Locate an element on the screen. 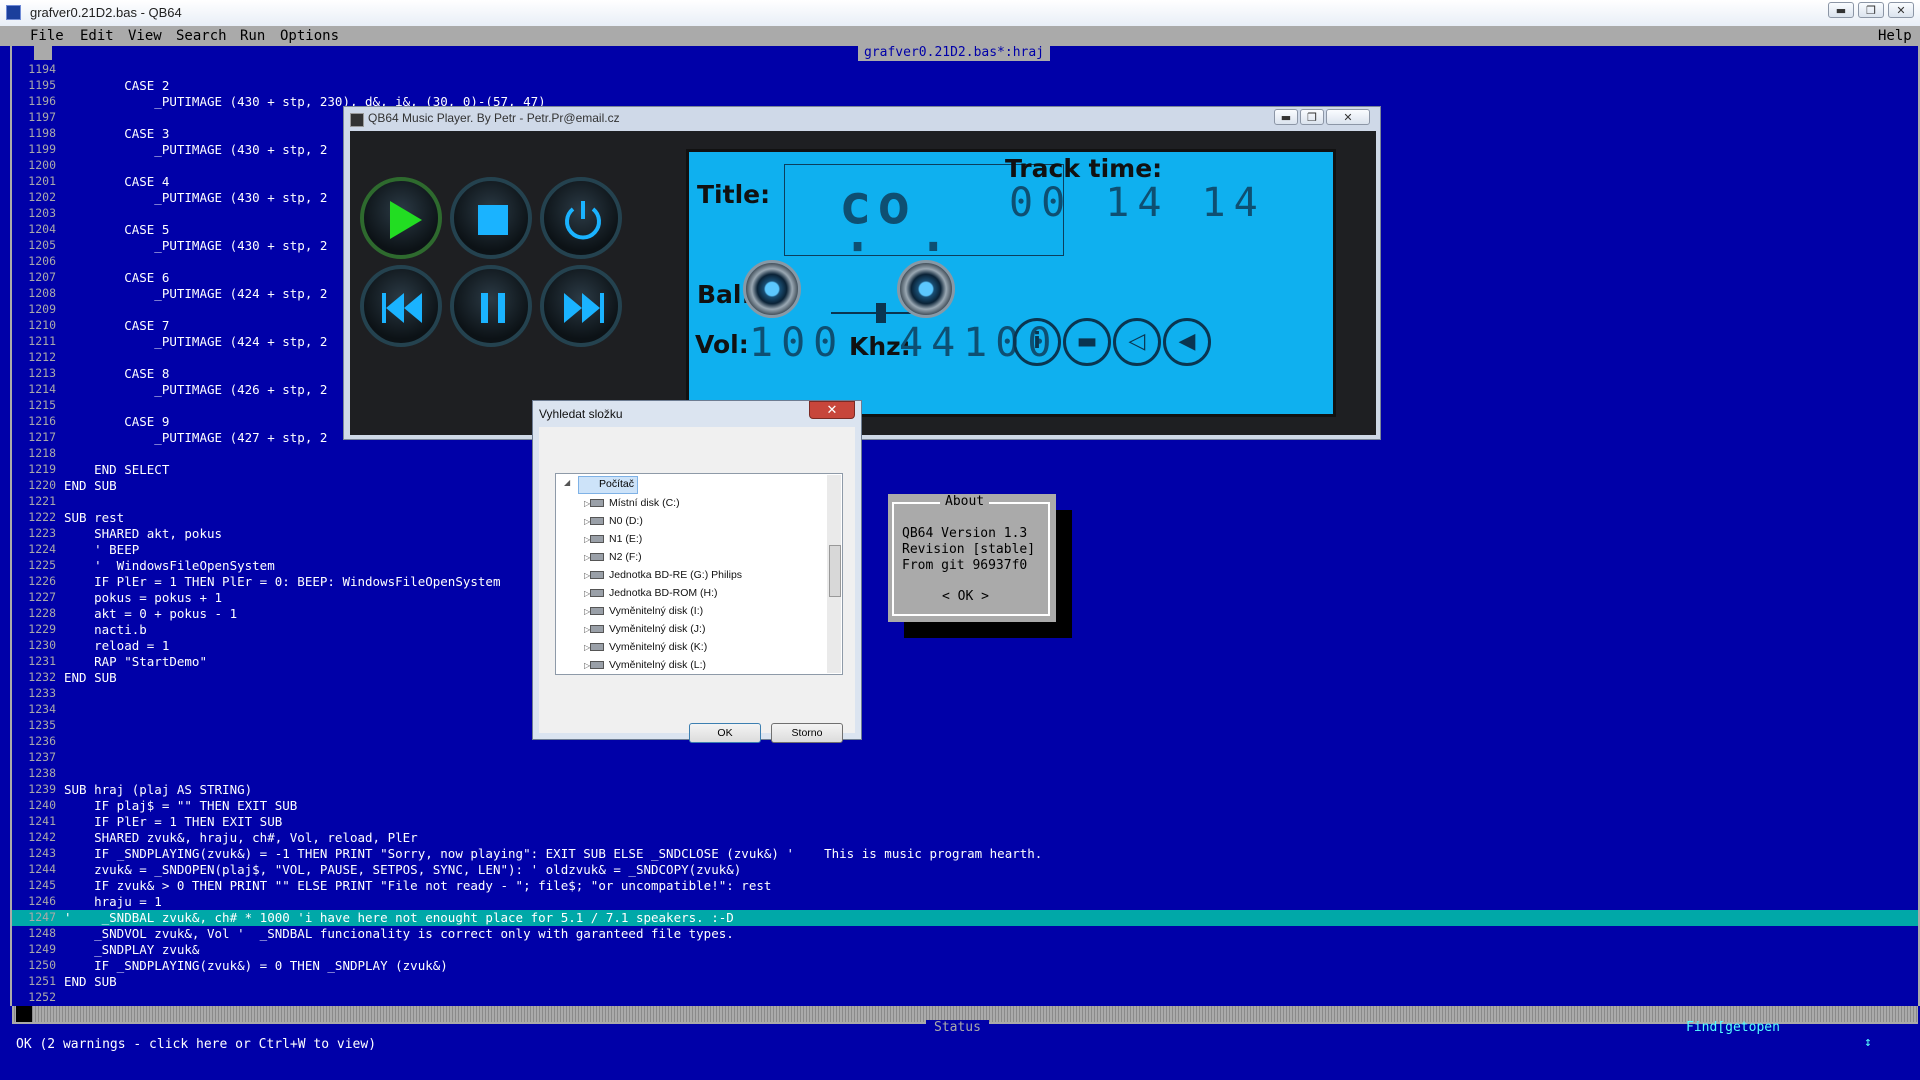 The width and height of the screenshot is (1920, 1080). tree-item-drive: Jednotka BD-ROM (H:) is located at coordinates (654, 593).